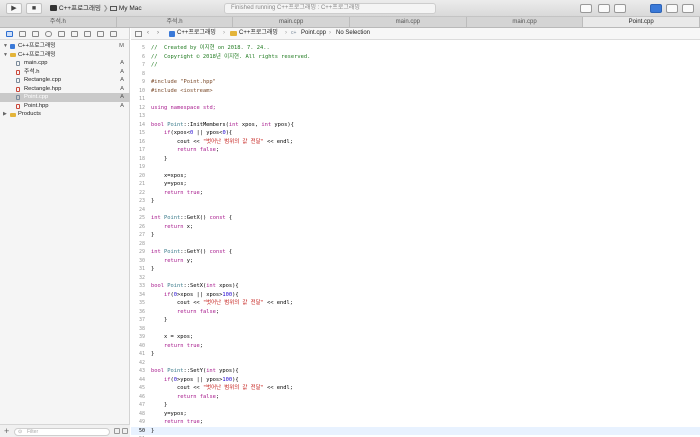 The image size is (700, 437). I want to click on toggle-navigator-button, so click(656, 8).